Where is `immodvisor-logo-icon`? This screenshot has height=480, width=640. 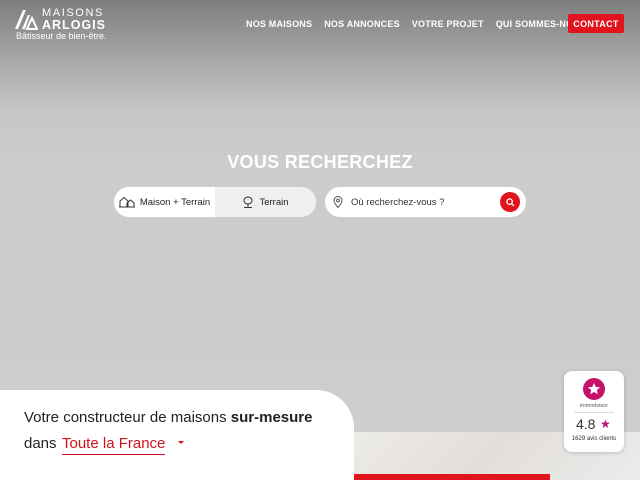
immodvisor-logo-icon is located at coordinates (594, 389).